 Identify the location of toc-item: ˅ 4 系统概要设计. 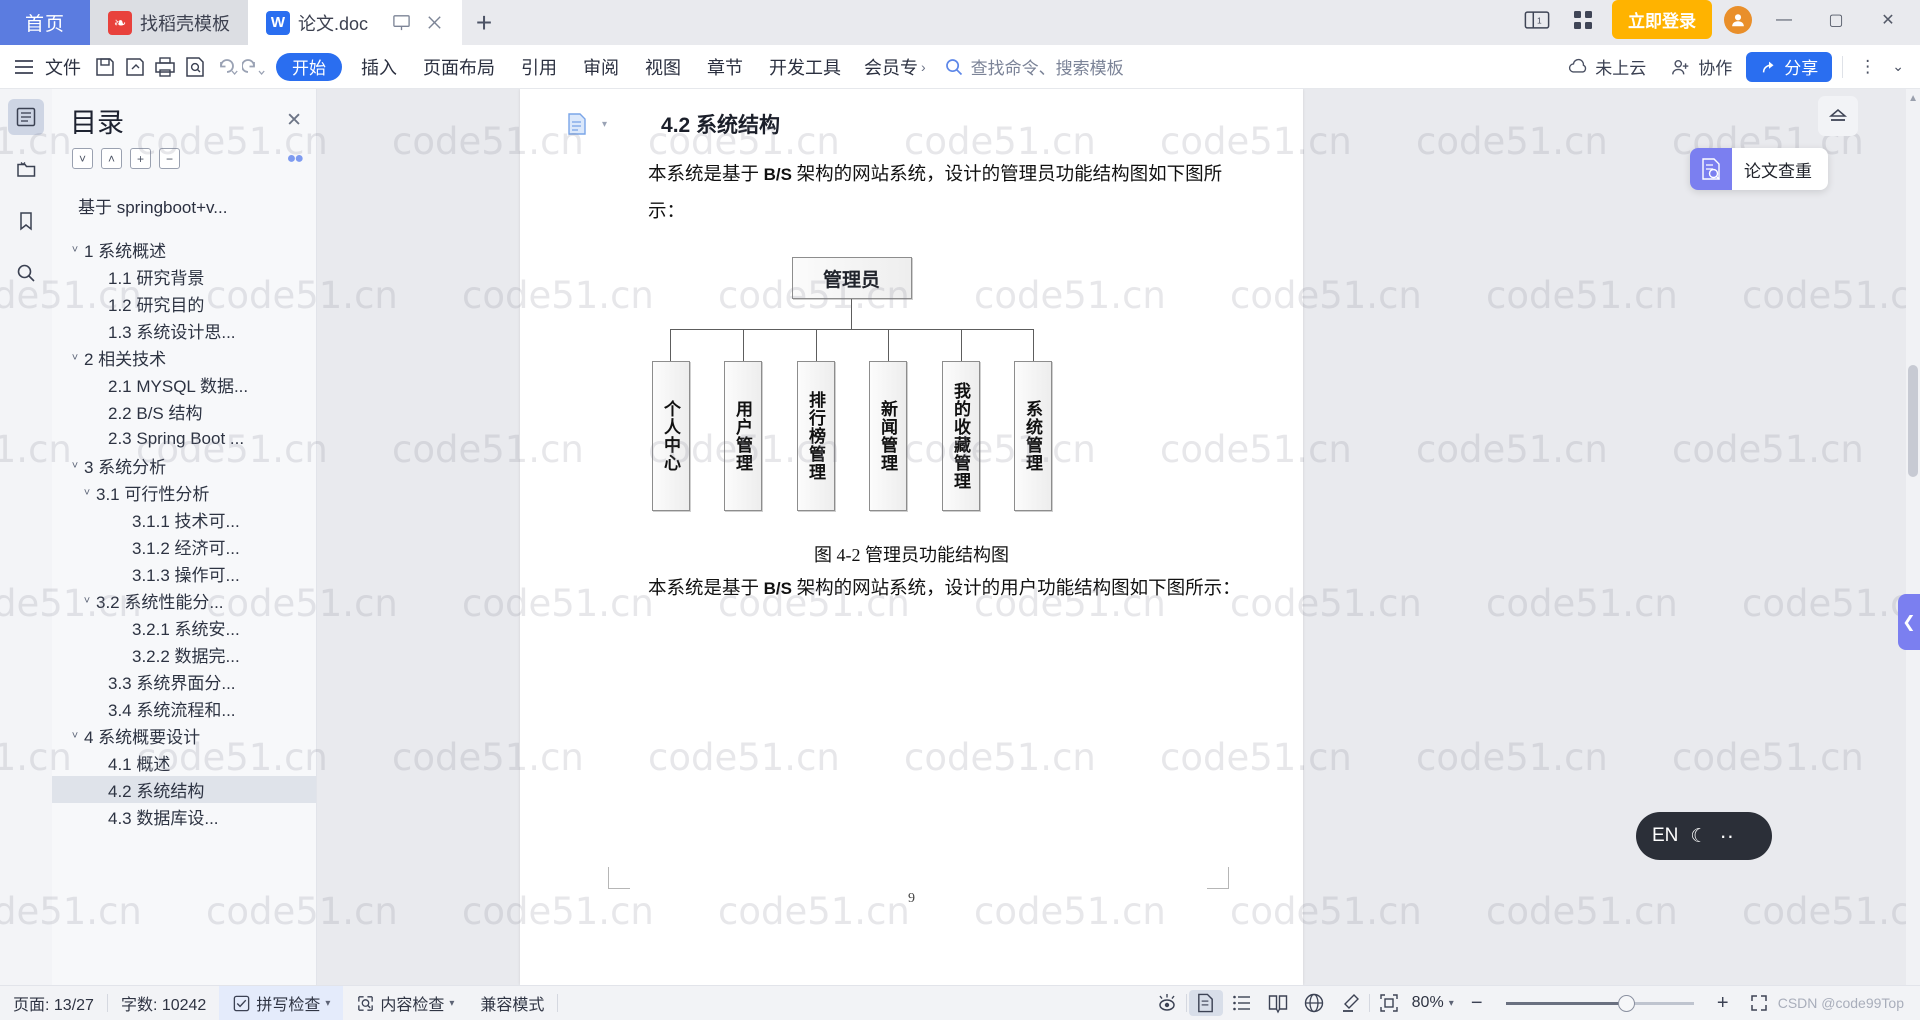
(184, 735).